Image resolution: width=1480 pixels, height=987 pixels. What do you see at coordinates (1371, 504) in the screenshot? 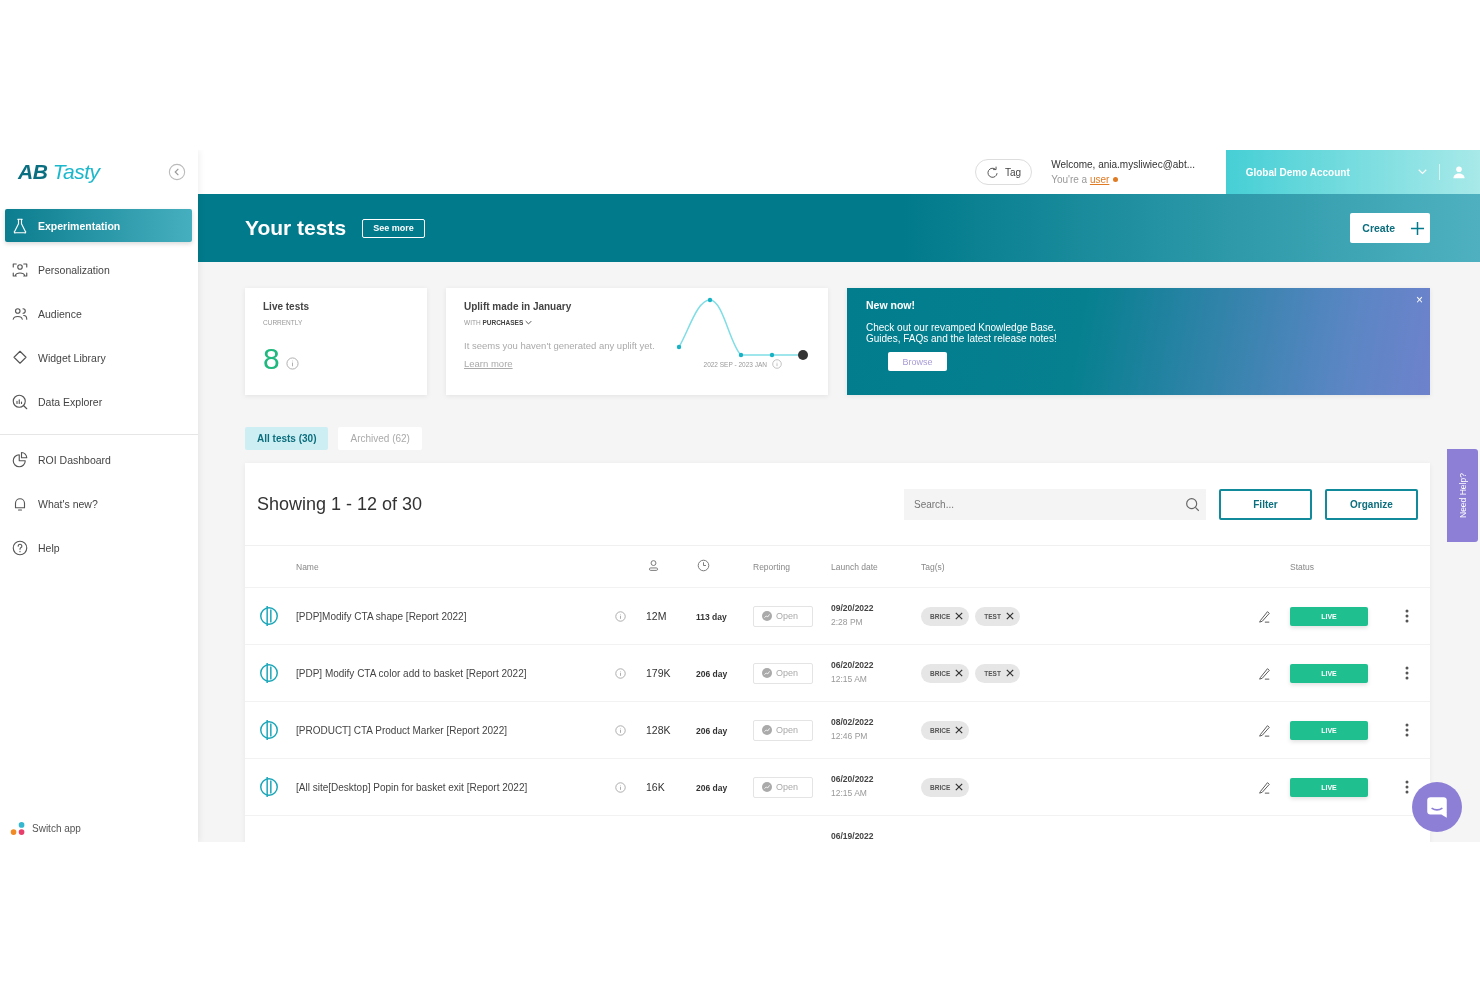
I see `organize-button: Organize` at bounding box center [1371, 504].